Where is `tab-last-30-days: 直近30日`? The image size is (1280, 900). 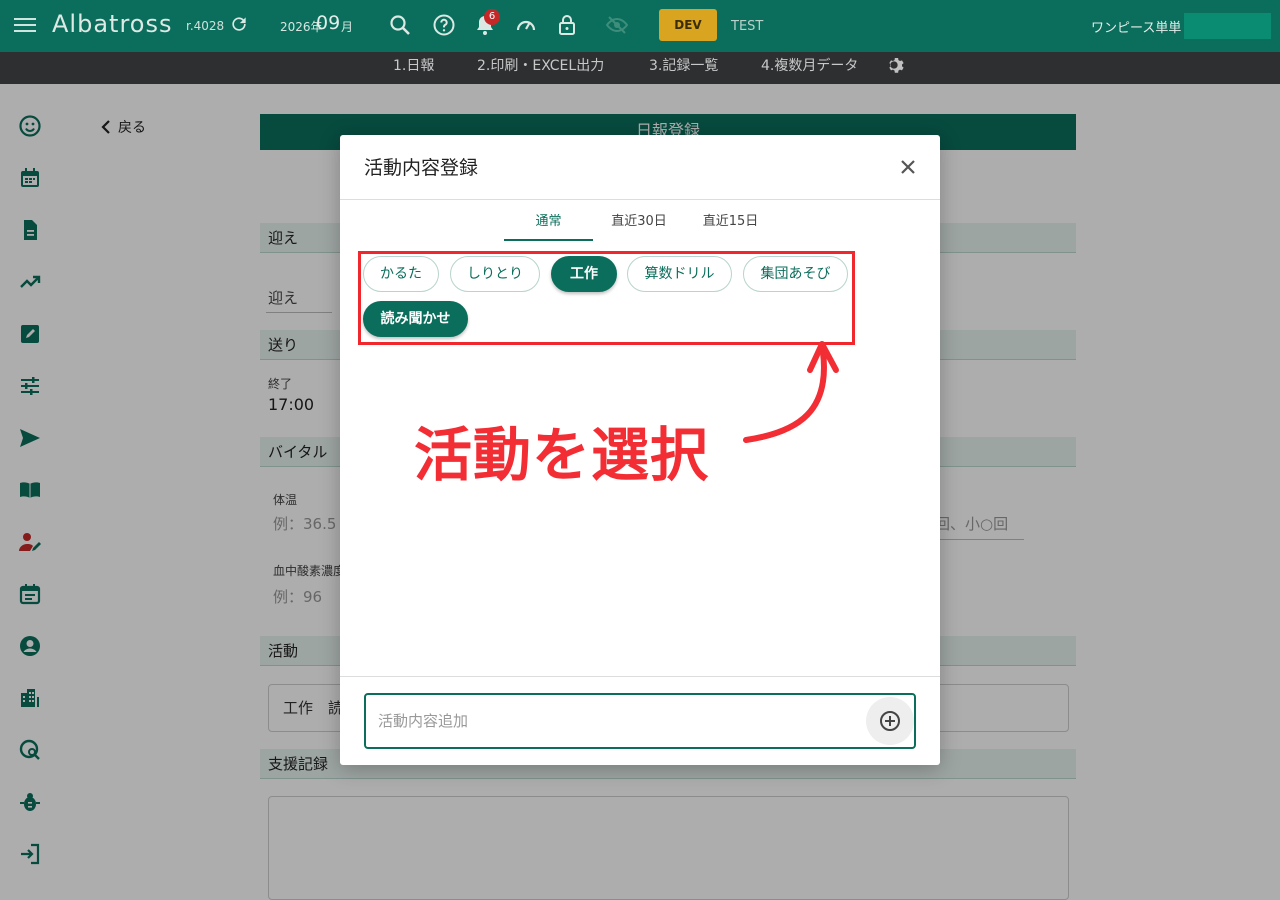 tab-last-30-days: 直近30日 is located at coordinates (639, 219).